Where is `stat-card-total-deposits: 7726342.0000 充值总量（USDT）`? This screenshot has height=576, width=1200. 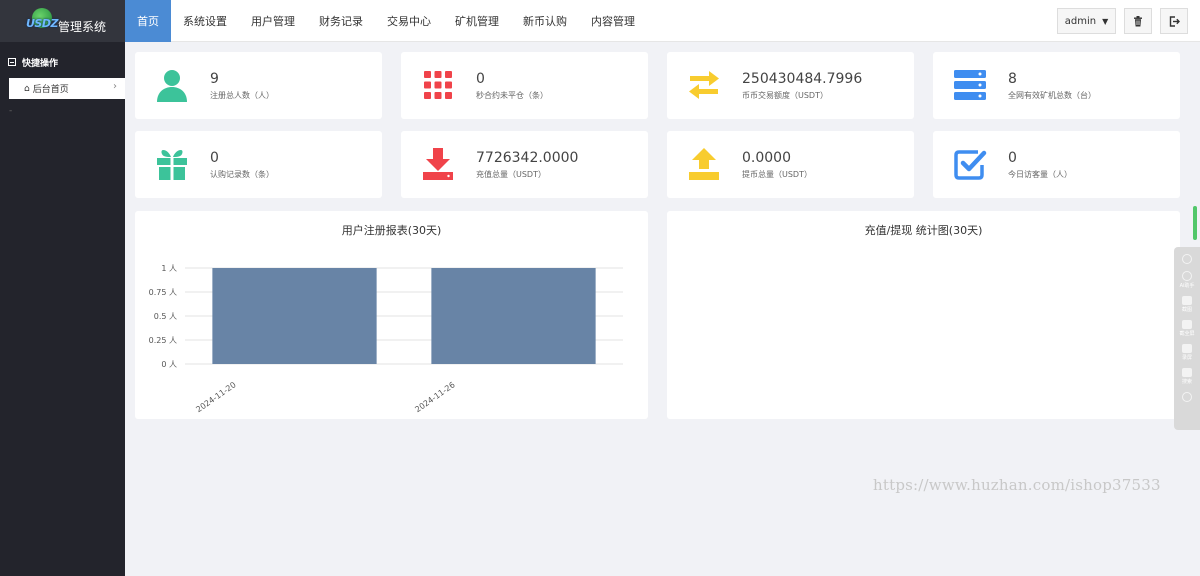
stat-card-total-deposits: 7726342.0000 充值总量（USDT） is located at coordinates (524, 164).